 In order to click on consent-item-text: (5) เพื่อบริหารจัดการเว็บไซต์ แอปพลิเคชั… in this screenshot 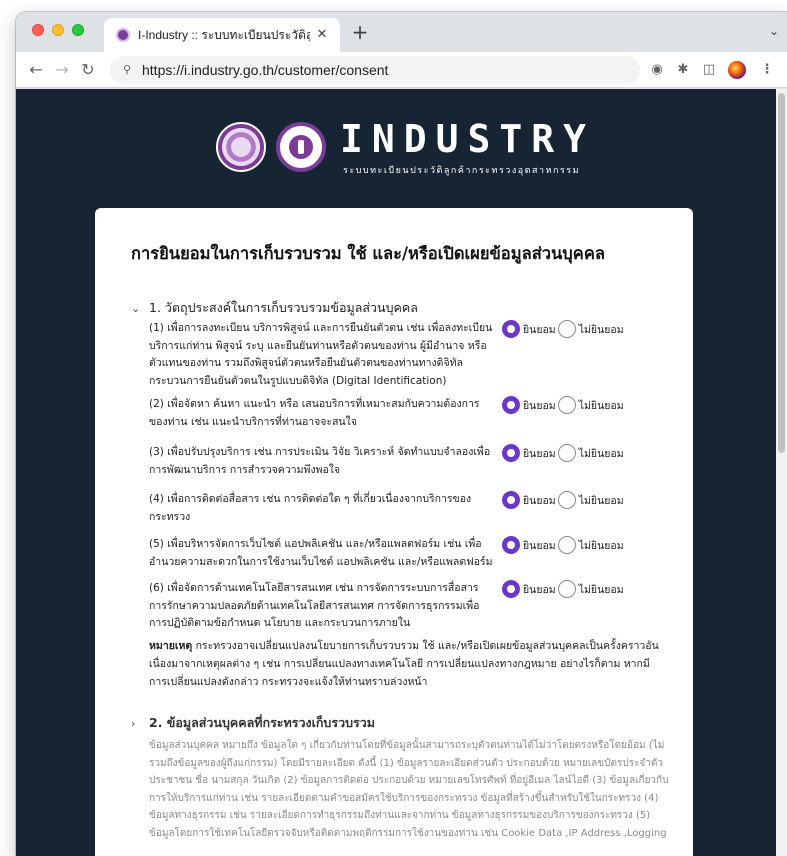, I will do `click(321, 553)`.